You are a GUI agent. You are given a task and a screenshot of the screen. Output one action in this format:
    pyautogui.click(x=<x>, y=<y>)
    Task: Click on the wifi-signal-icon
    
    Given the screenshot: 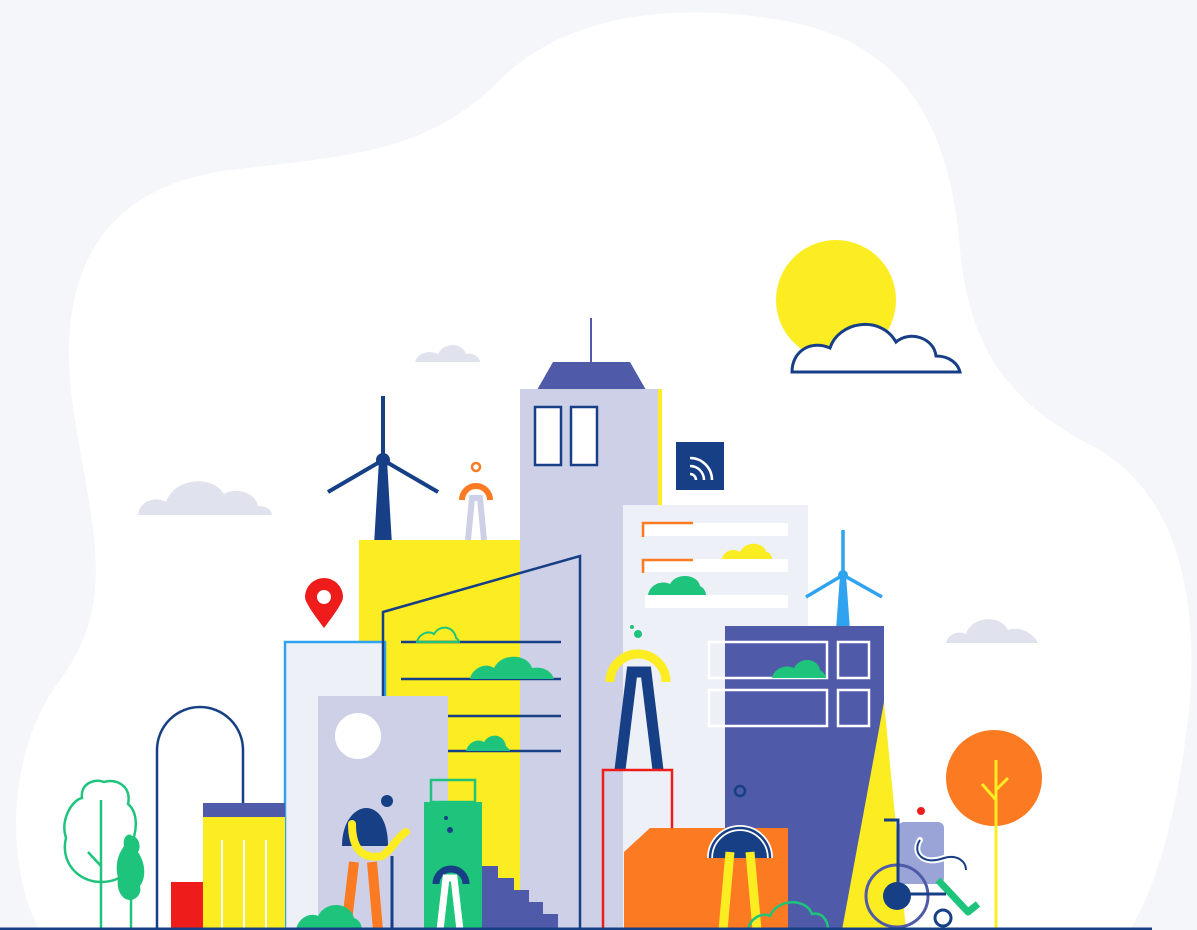 What is the action you would take?
    pyautogui.click(x=700, y=466)
    